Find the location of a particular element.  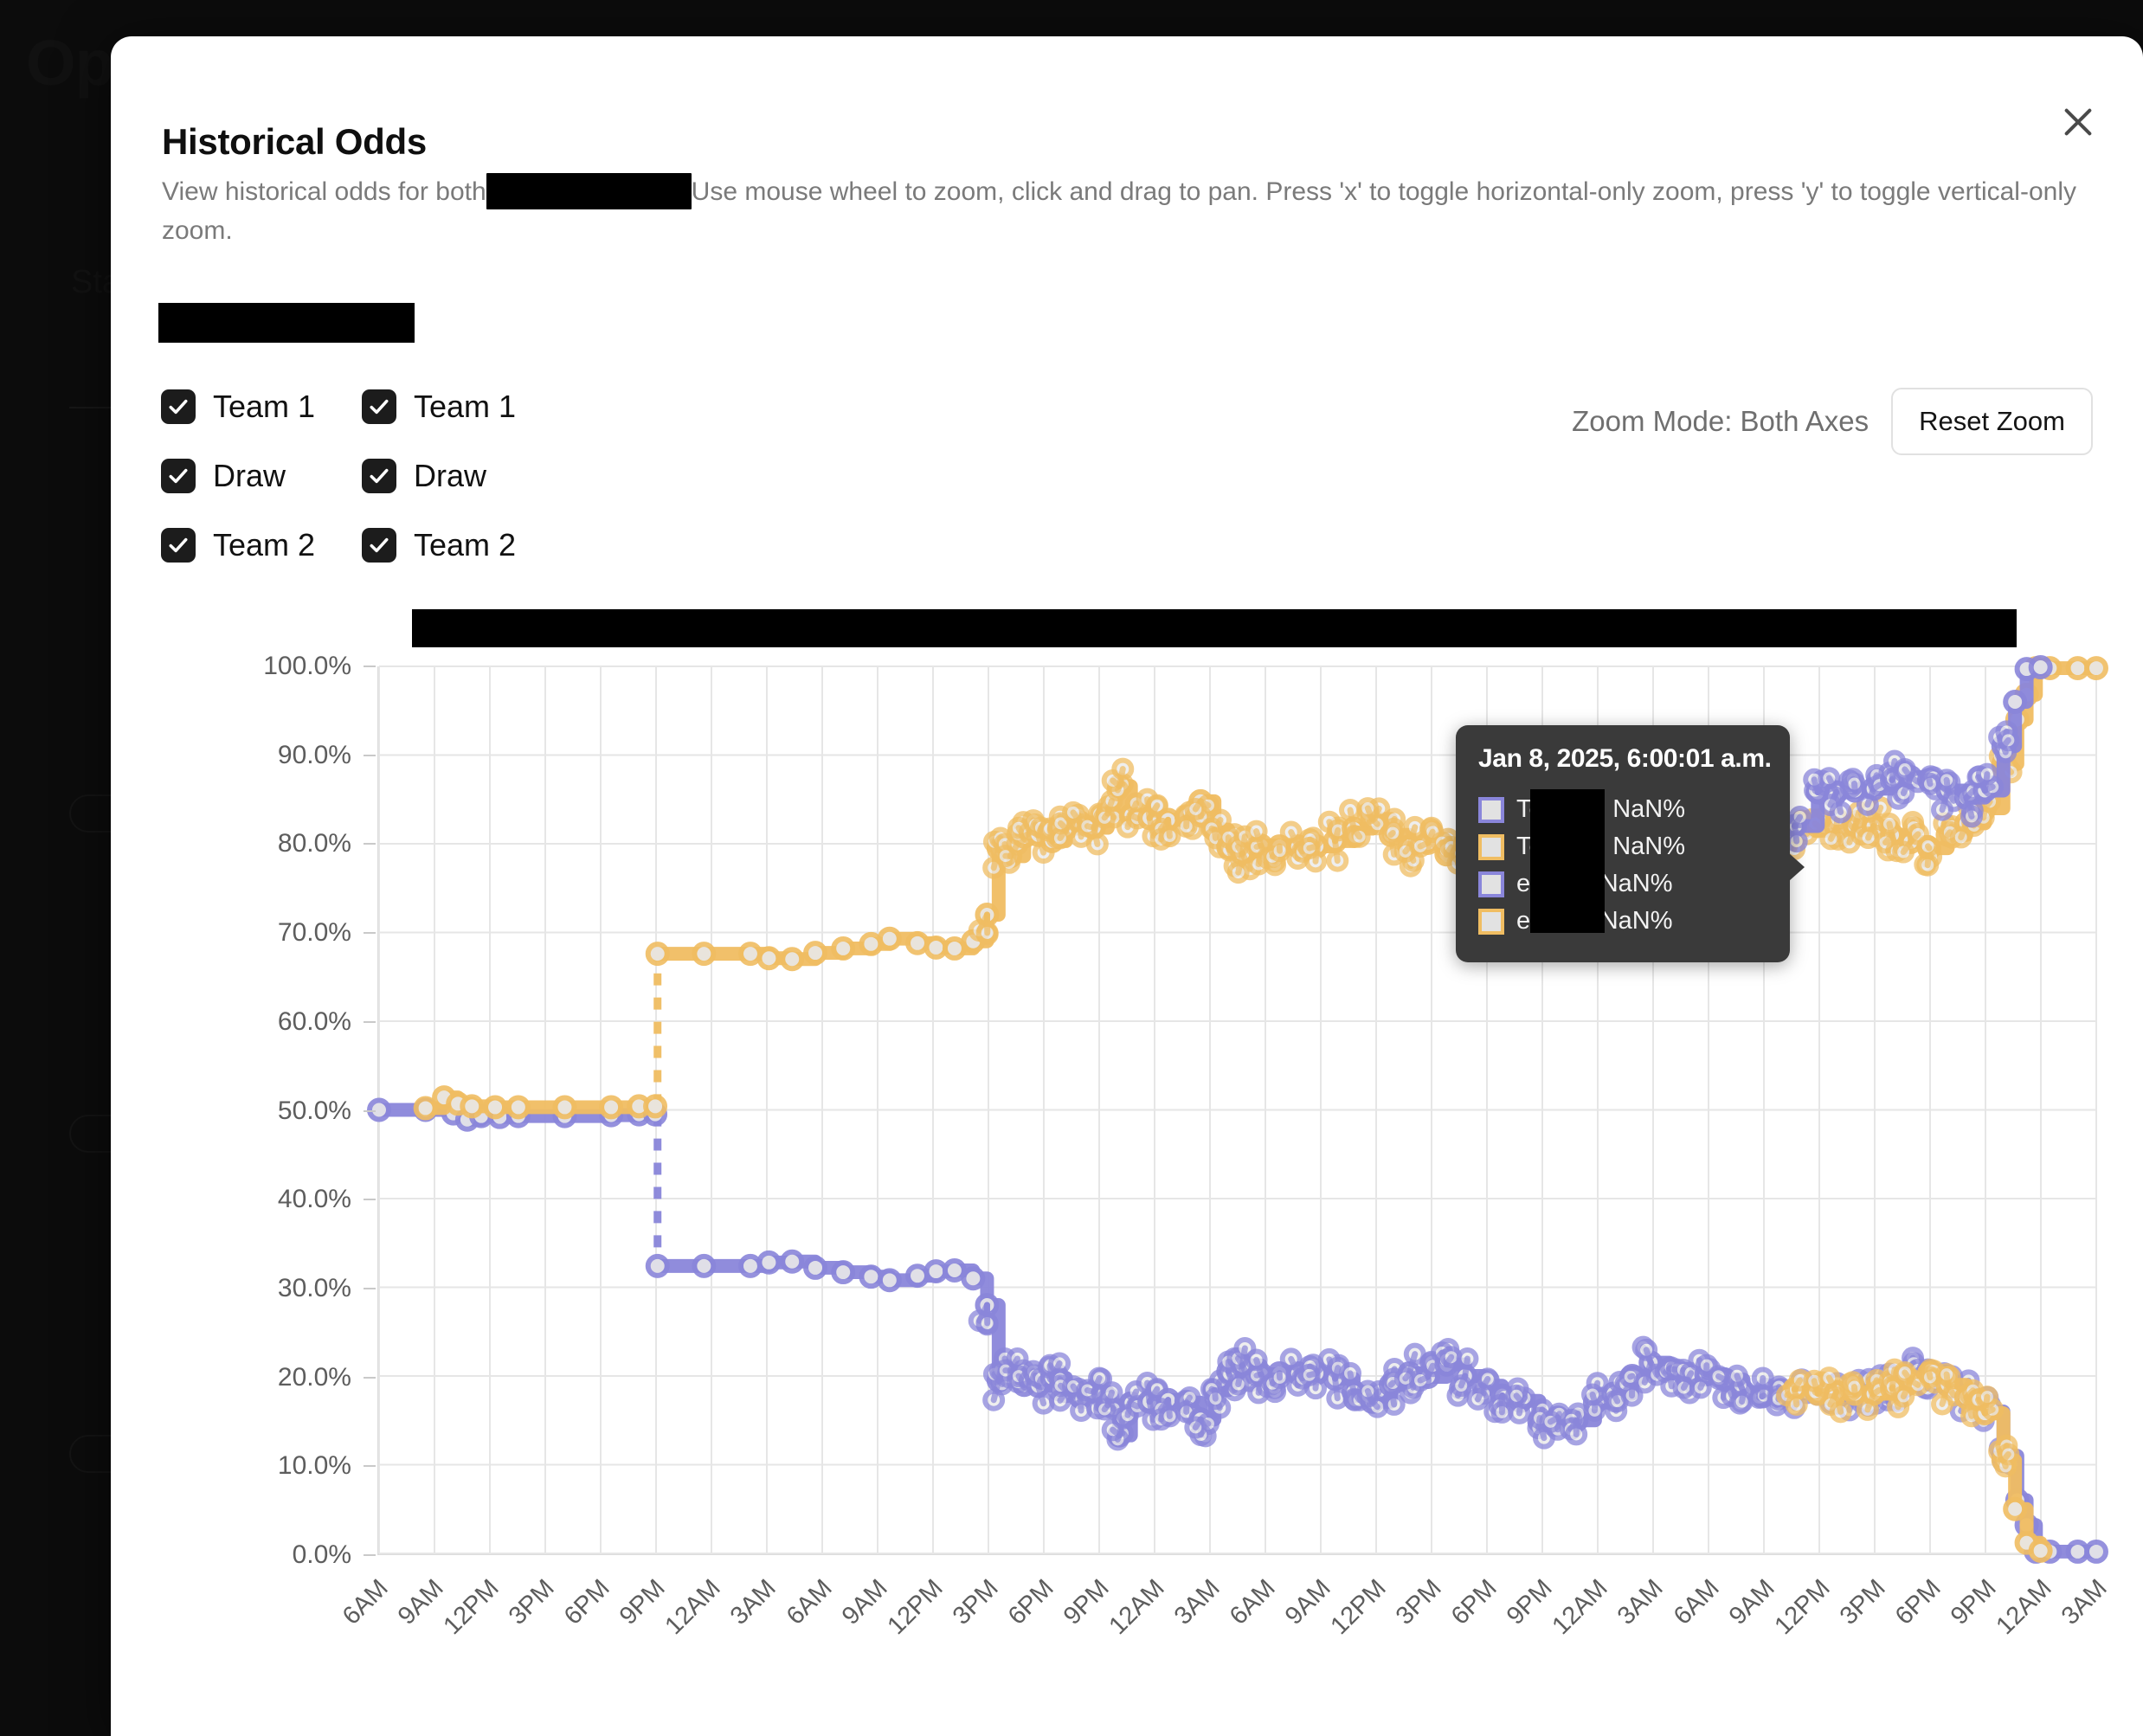

y-axis-tick-label: 20.0% is located at coordinates (314, 1377).